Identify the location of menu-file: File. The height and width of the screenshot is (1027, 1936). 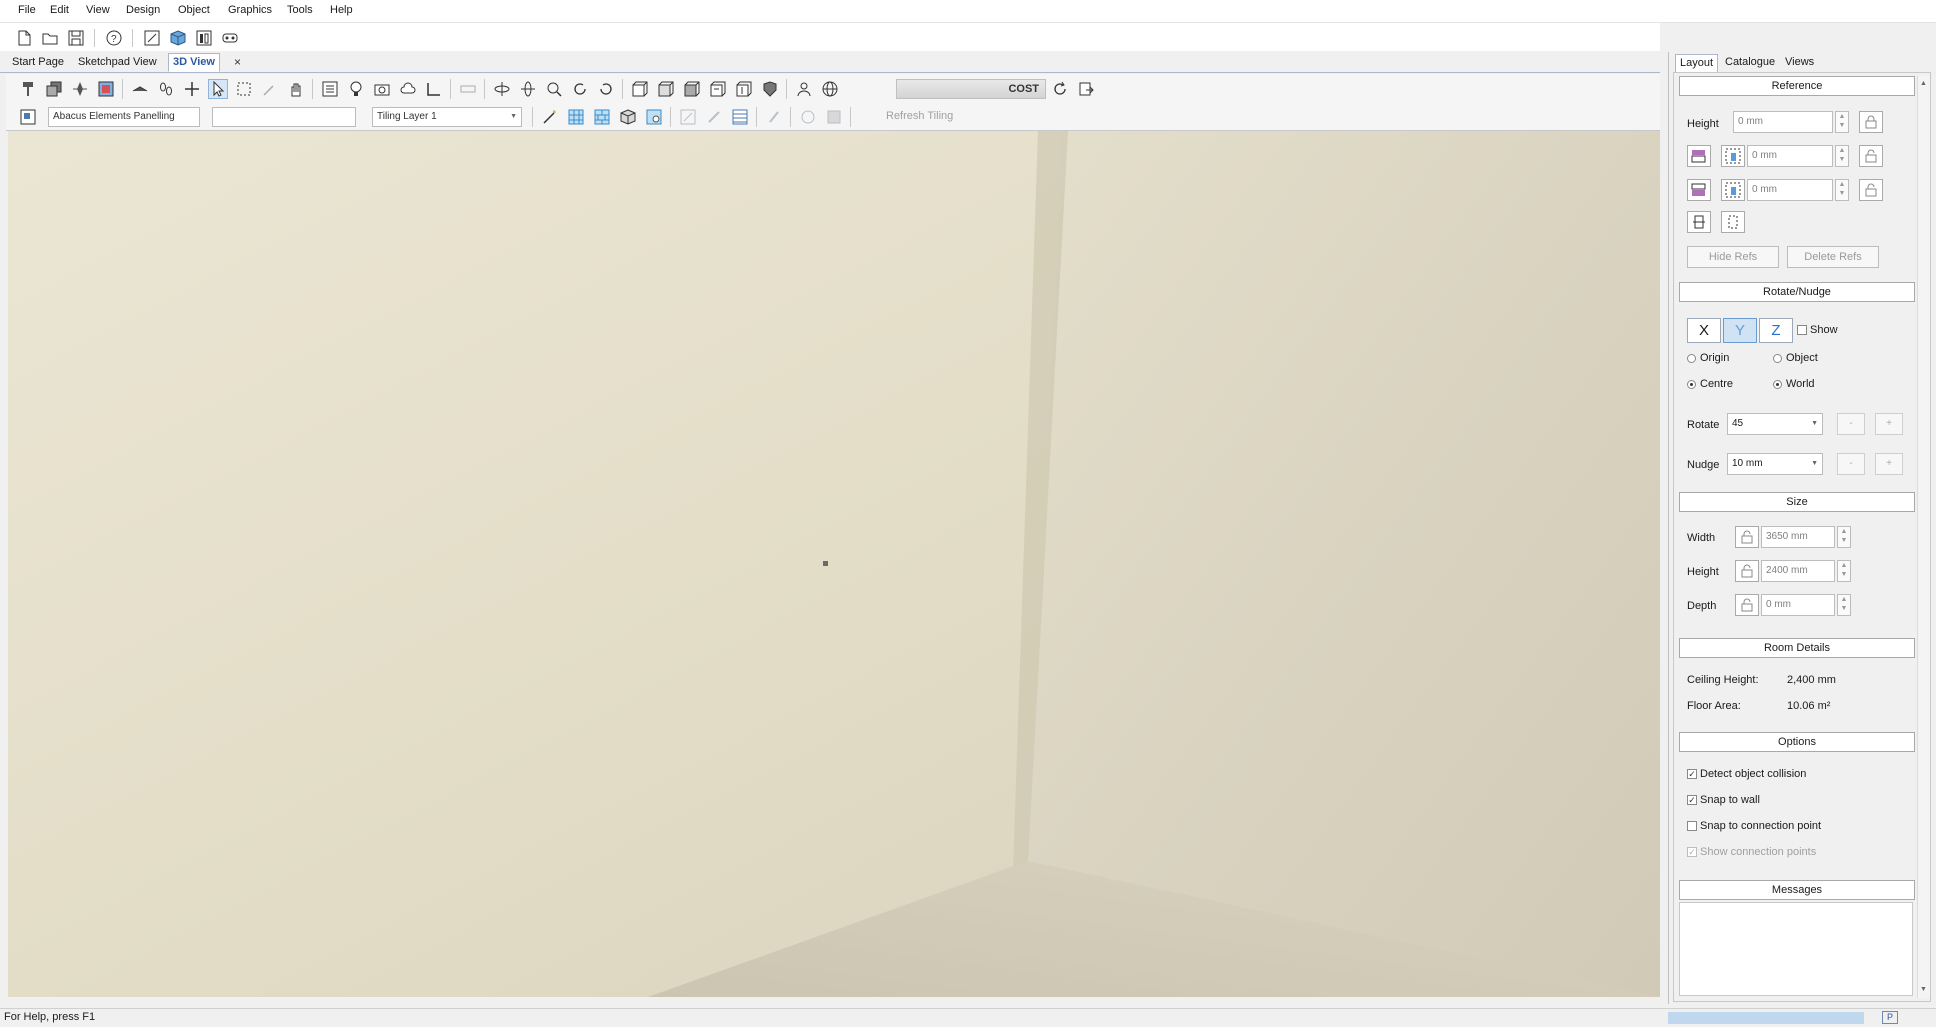
(27, 10).